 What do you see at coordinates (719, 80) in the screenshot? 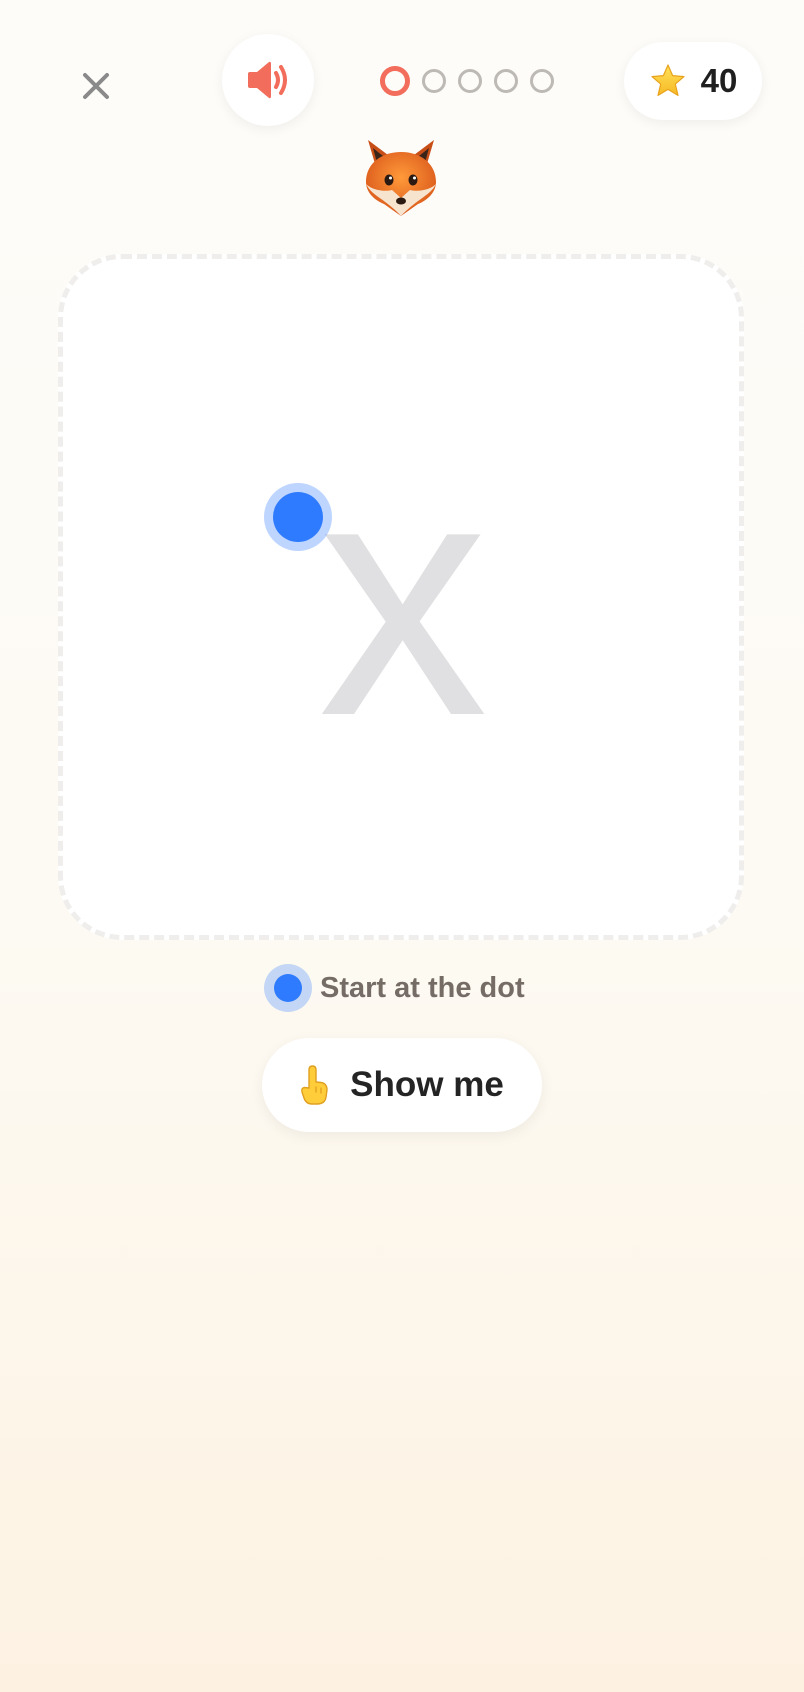
I see `score-value: 40` at bounding box center [719, 80].